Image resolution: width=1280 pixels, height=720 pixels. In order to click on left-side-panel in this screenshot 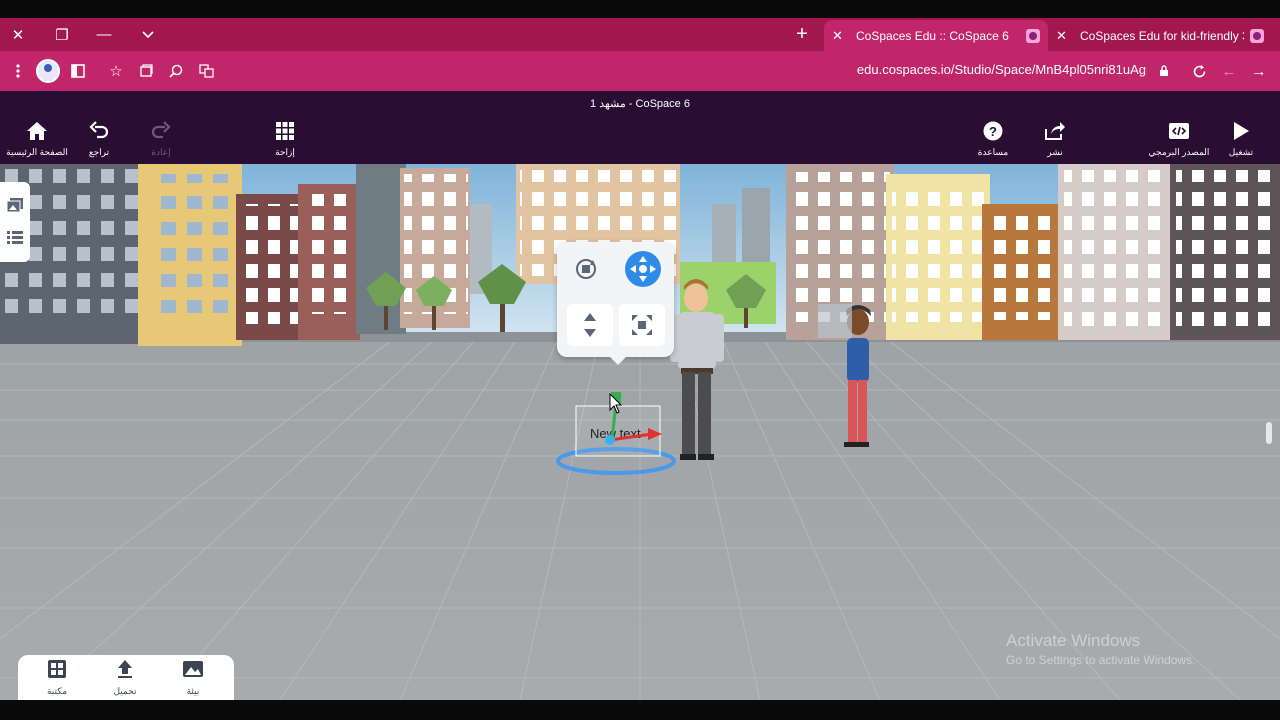, I will do `click(15, 222)`.